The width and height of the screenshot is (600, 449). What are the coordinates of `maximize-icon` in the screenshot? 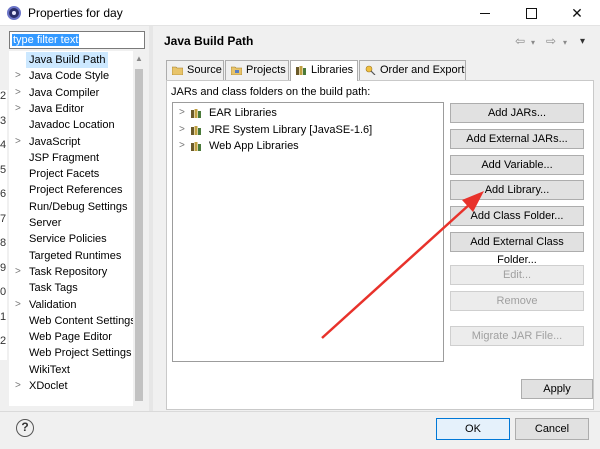 It's located at (531, 13).